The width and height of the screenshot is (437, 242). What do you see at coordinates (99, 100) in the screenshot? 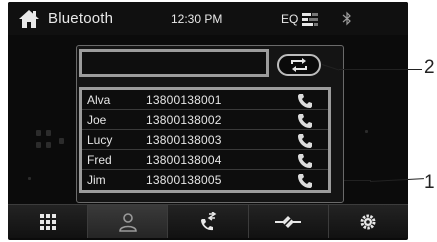
I see `contact-name: Alva` at bounding box center [99, 100].